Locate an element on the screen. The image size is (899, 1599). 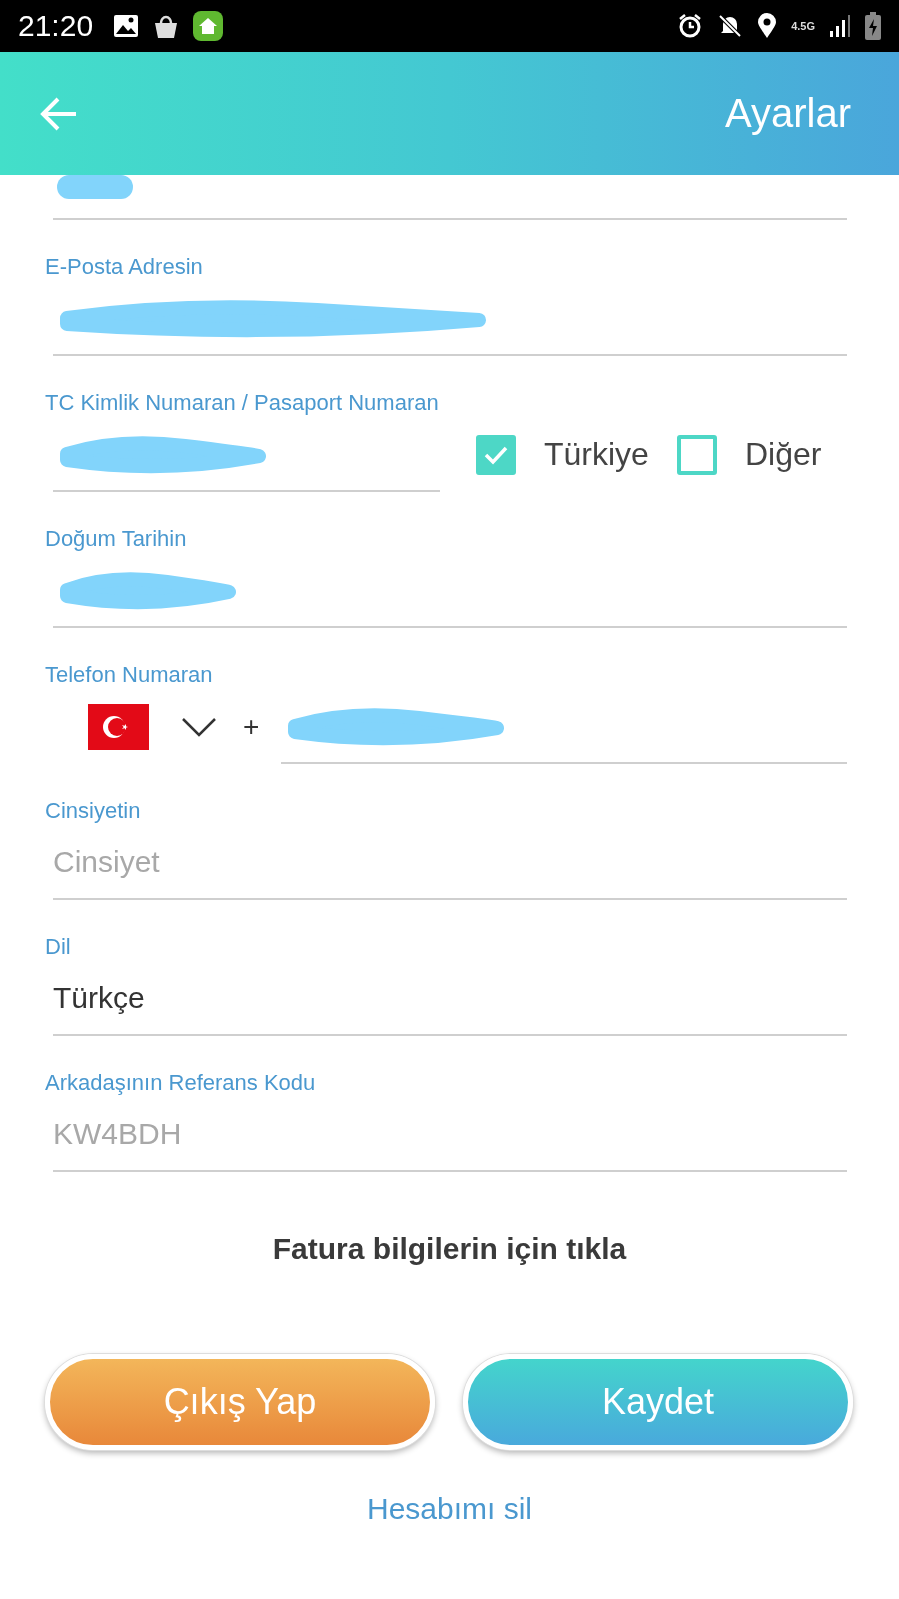
network-type: 4.5G is located at coordinates (803, 26).